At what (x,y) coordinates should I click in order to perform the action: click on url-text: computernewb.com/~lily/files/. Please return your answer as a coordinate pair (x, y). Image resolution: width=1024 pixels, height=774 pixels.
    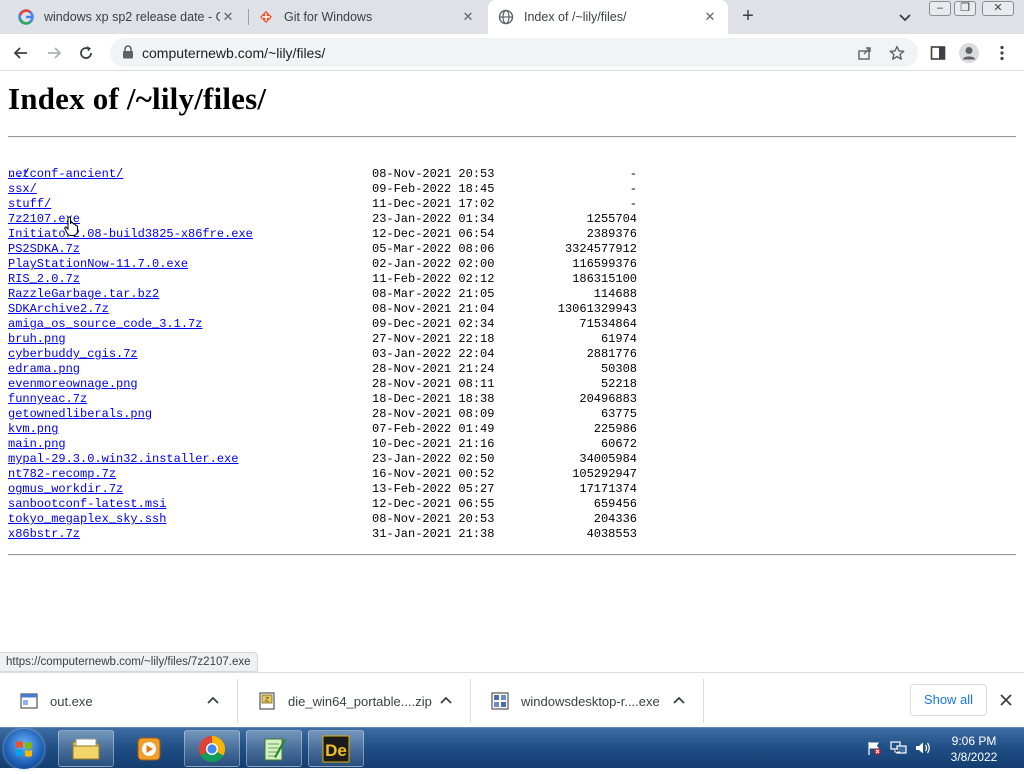
    Looking at the image, I should click on (233, 53).